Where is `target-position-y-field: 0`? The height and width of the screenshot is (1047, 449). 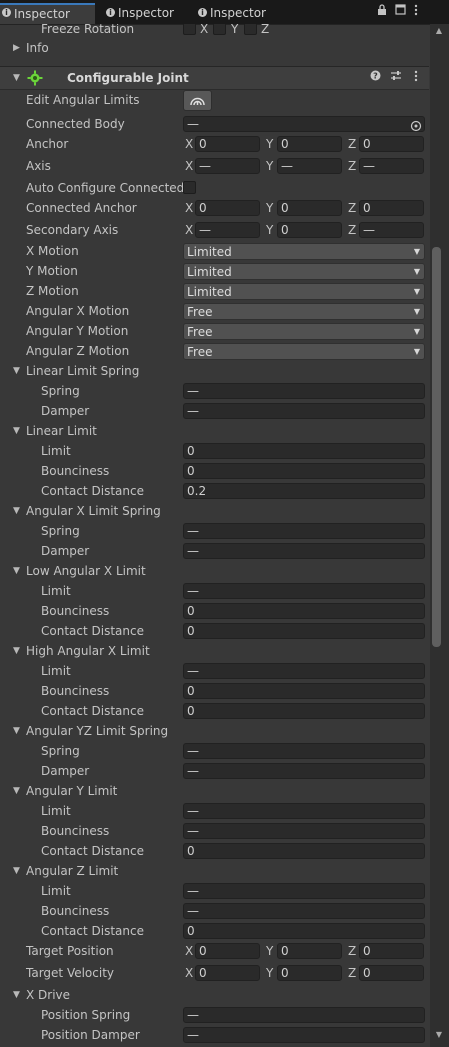 target-position-y-field: 0 is located at coordinates (309, 951).